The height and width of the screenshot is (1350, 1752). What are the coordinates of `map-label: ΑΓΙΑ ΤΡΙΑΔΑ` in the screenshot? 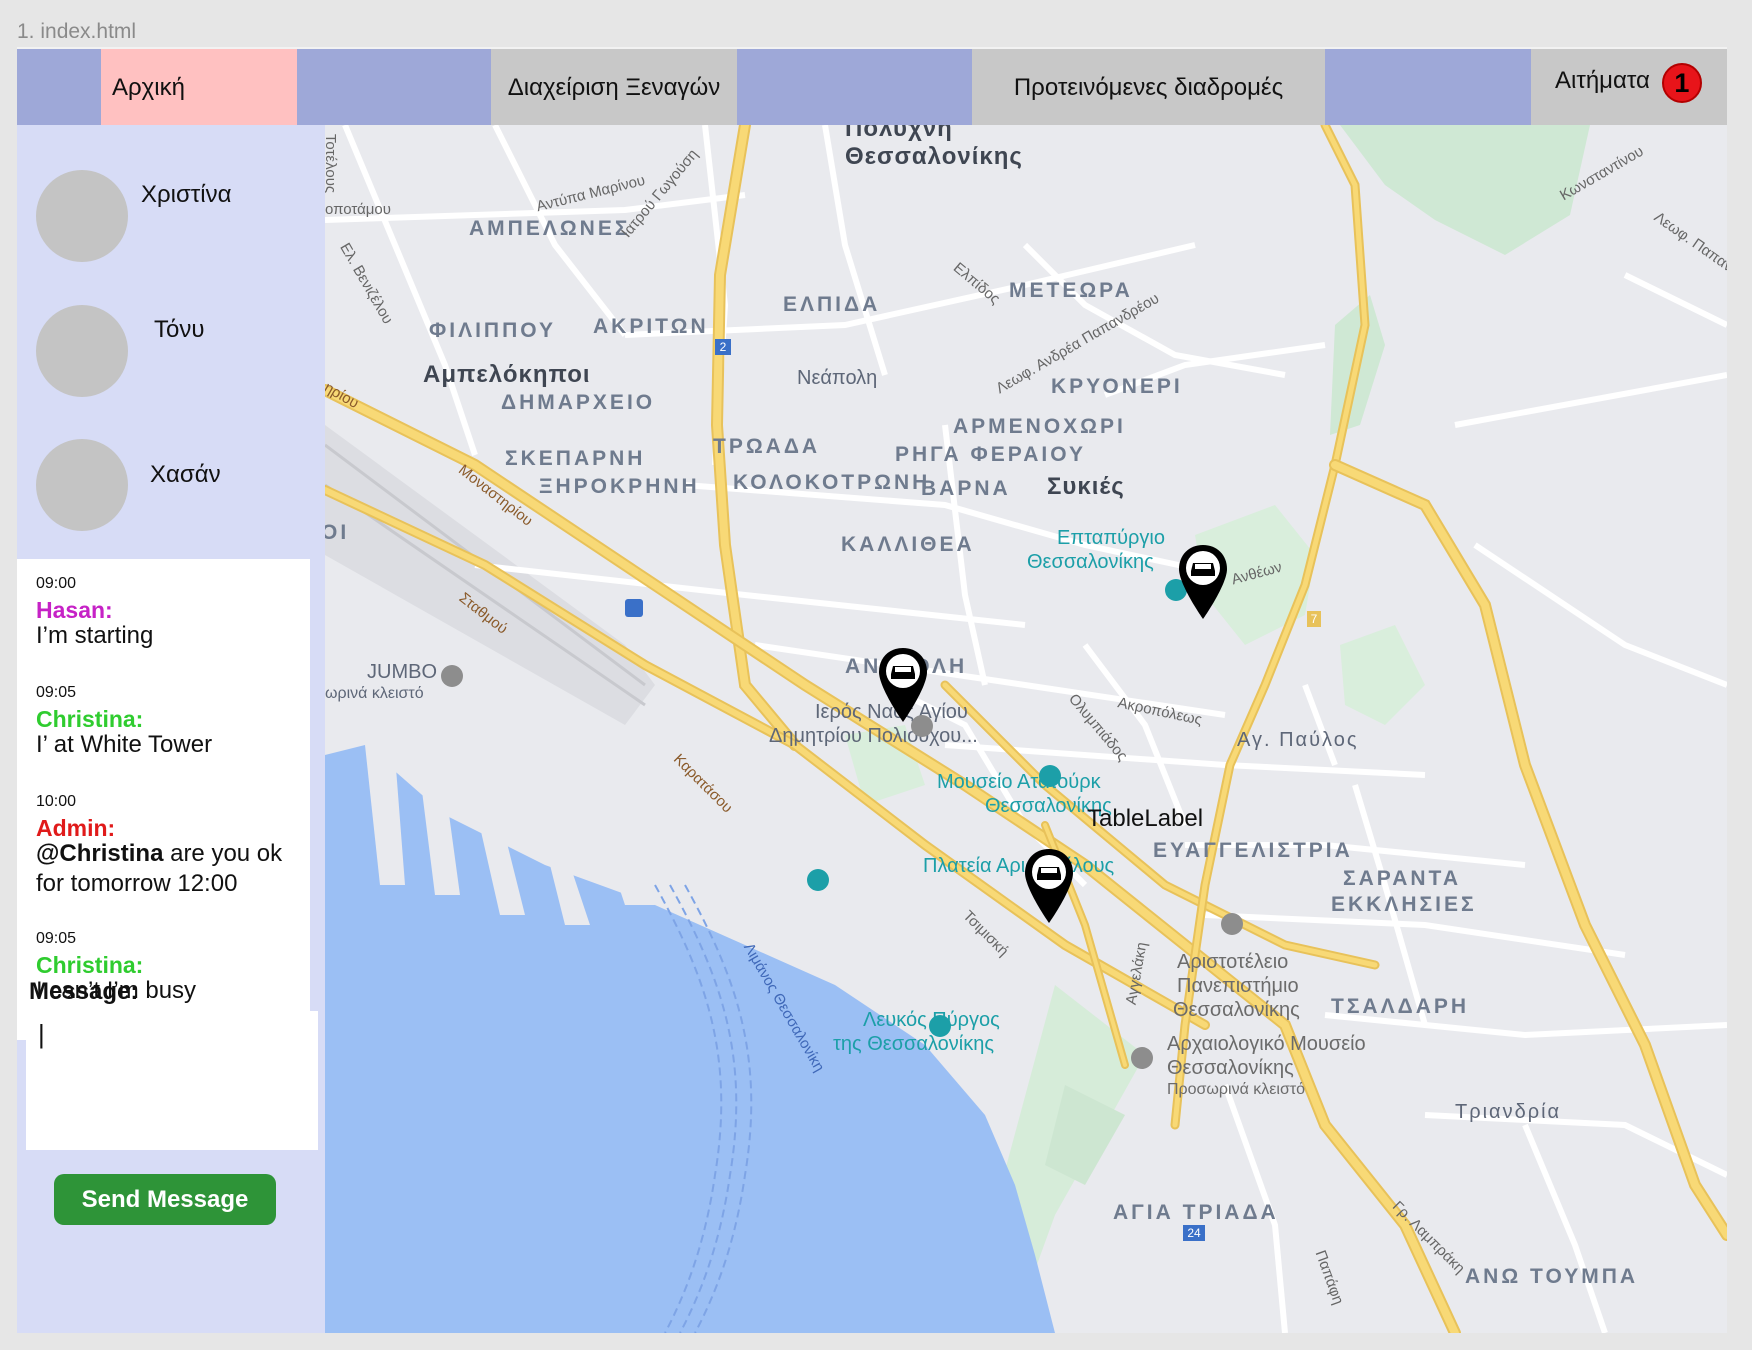 It's located at (1196, 1212).